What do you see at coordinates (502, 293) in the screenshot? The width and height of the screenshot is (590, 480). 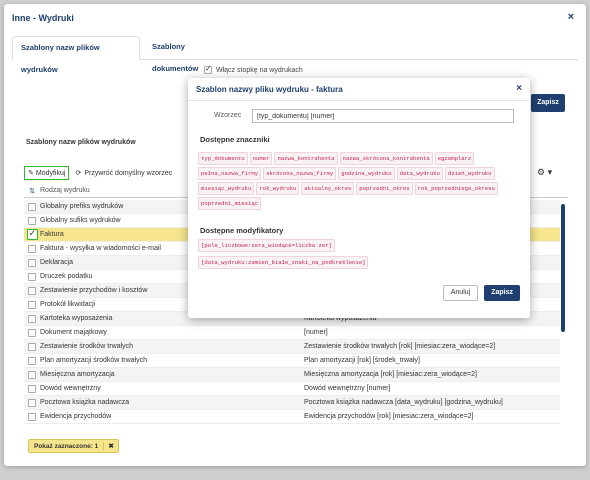 I see `save-button: Zapisz` at bounding box center [502, 293].